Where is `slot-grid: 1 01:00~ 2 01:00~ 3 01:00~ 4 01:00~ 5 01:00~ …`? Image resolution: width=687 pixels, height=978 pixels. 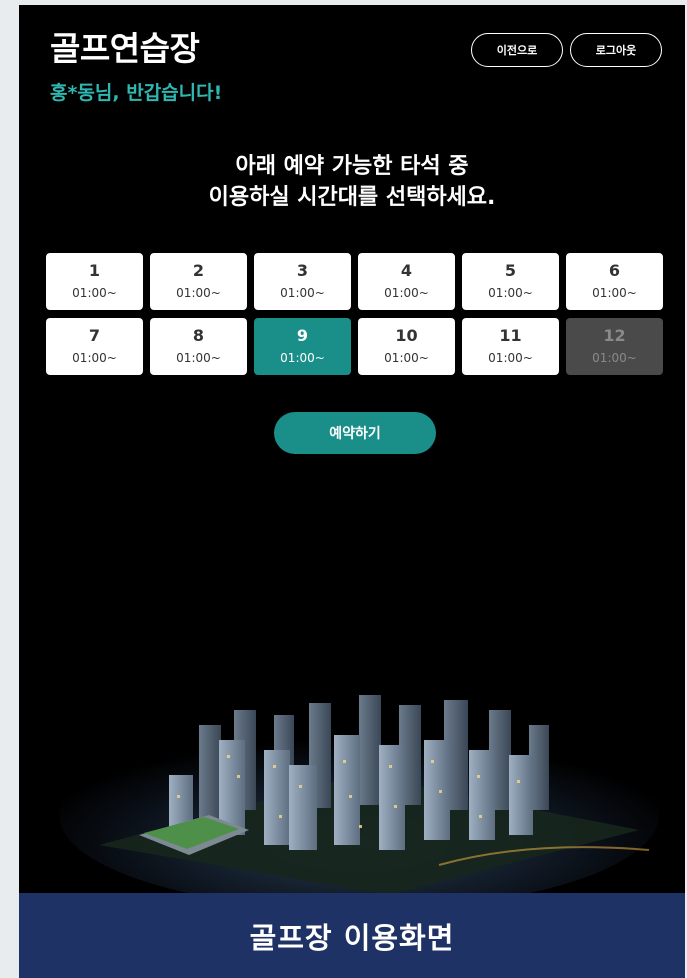 slot-grid: 1 01:00~ 2 01:00~ 3 01:00~ 4 01:00~ 5 01:00~ … is located at coordinates (354, 314).